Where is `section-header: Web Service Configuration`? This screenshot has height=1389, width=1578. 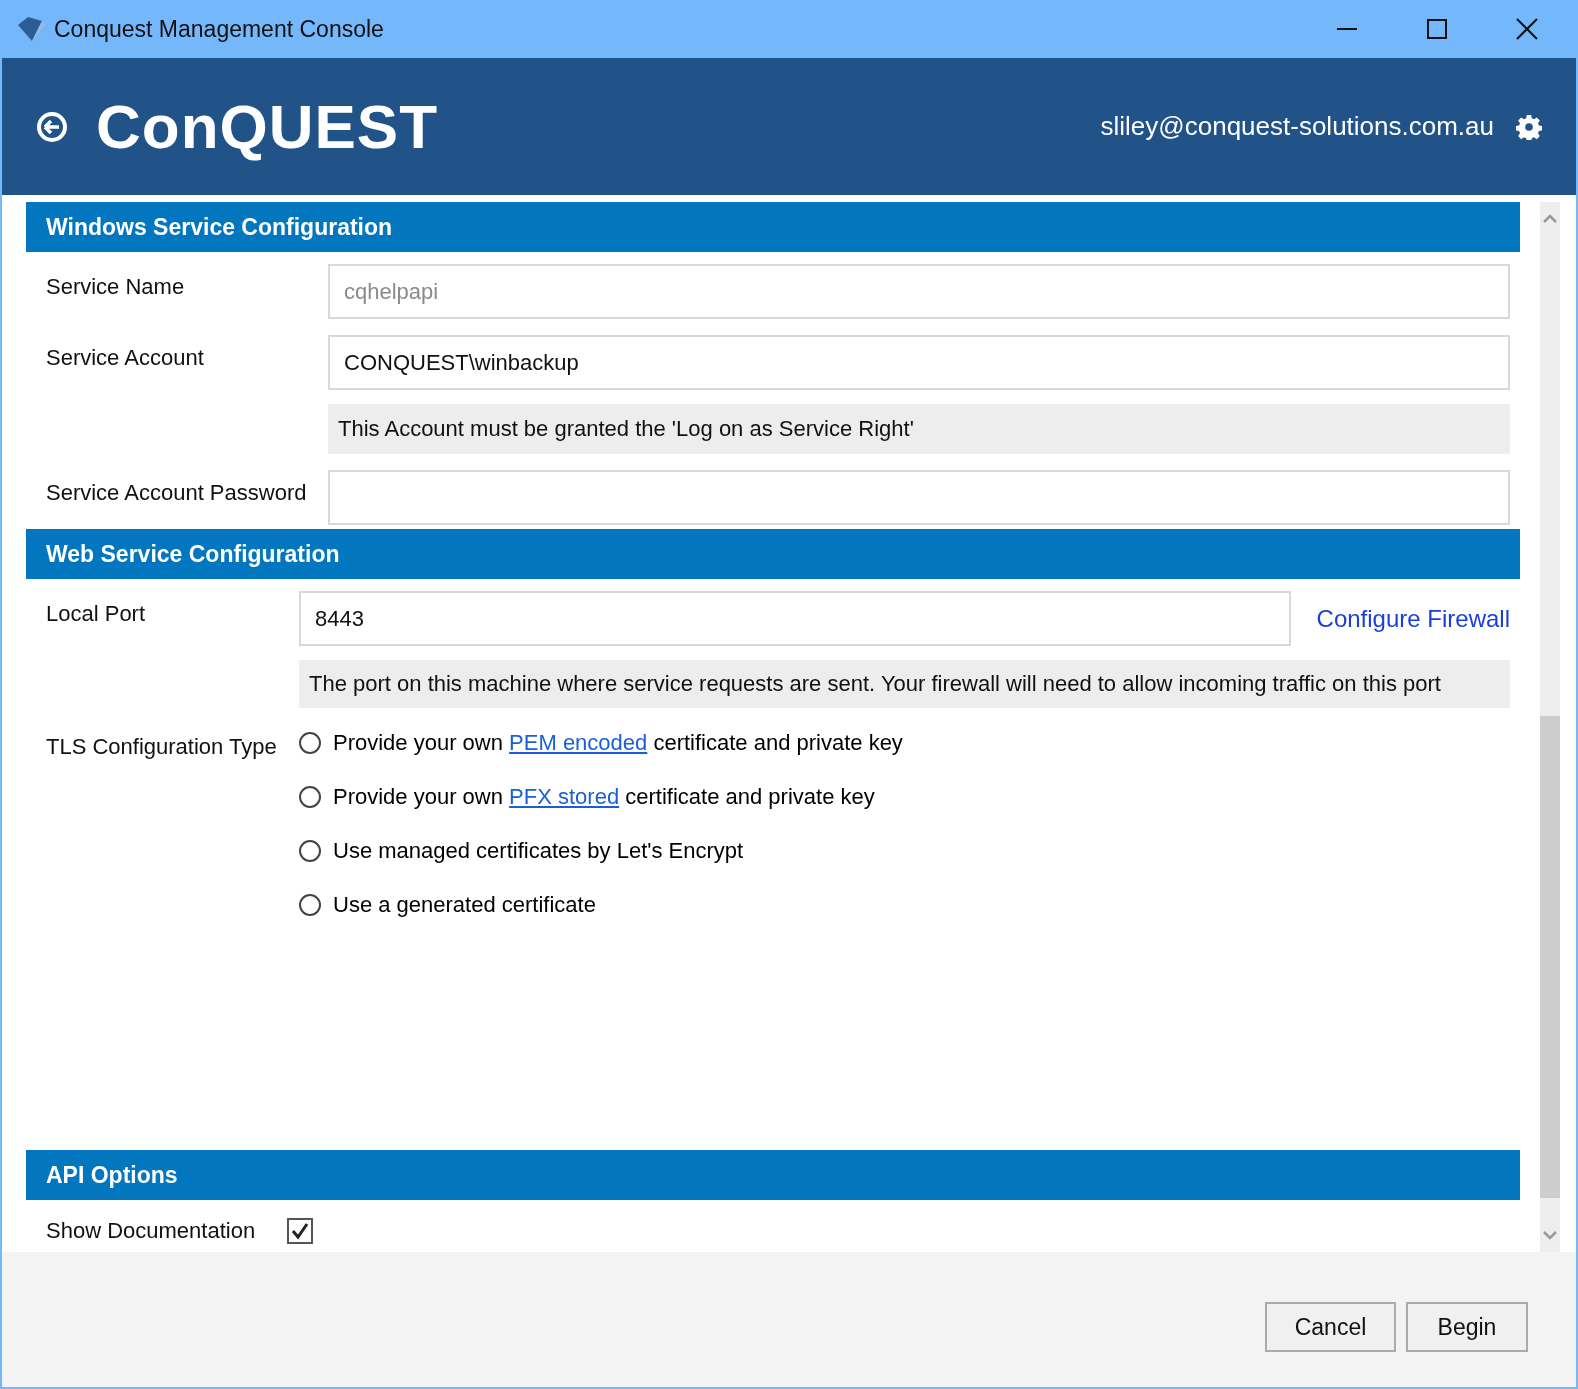 section-header: Web Service Configuration is located at coordinates (773, 554).